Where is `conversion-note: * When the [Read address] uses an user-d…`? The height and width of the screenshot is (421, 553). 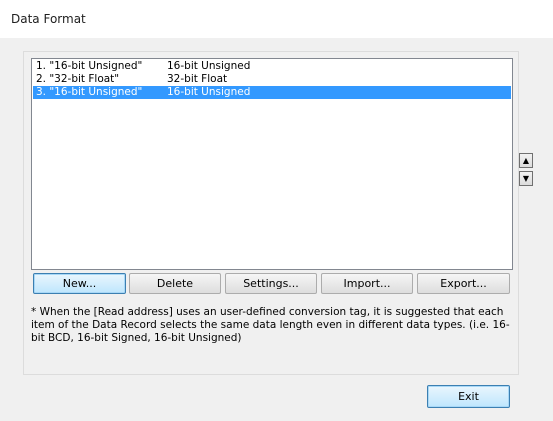
conversion-note: * When the [Read address] uses an user-d… is located at coordinates (270, 325).